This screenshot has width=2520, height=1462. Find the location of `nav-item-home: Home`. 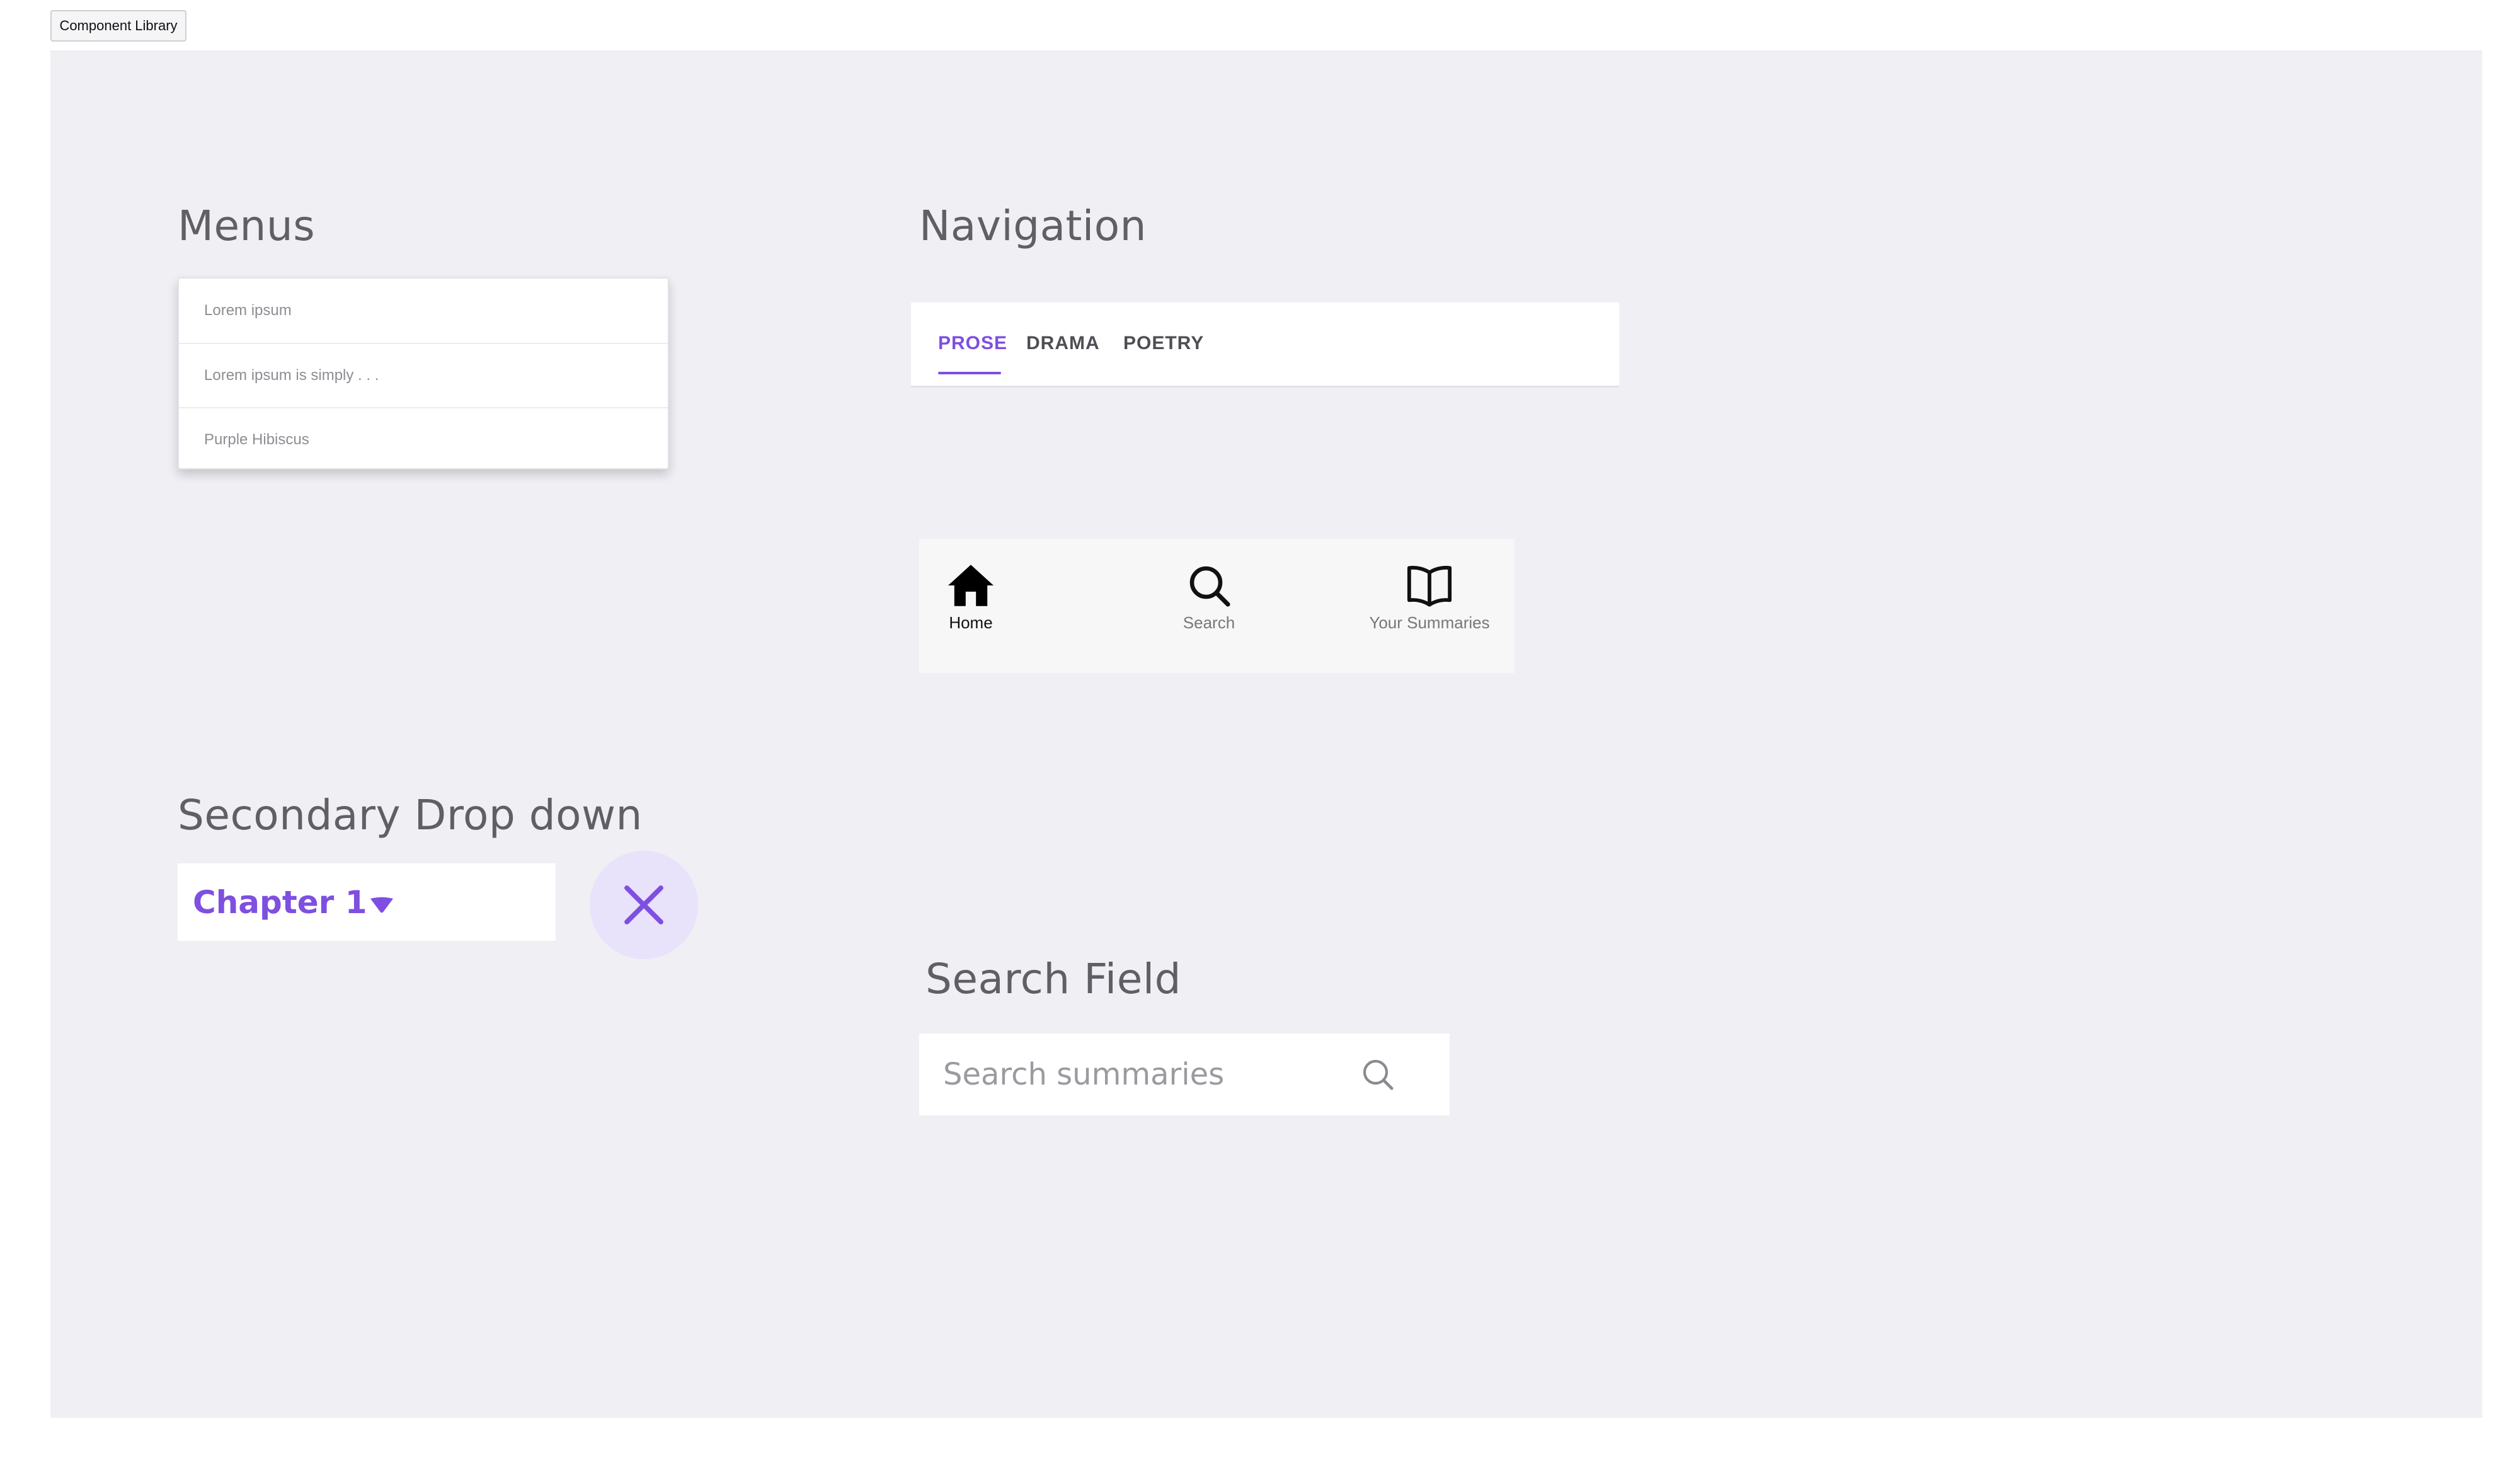

nav-item-home: Home is located at coordinates (970, 606).